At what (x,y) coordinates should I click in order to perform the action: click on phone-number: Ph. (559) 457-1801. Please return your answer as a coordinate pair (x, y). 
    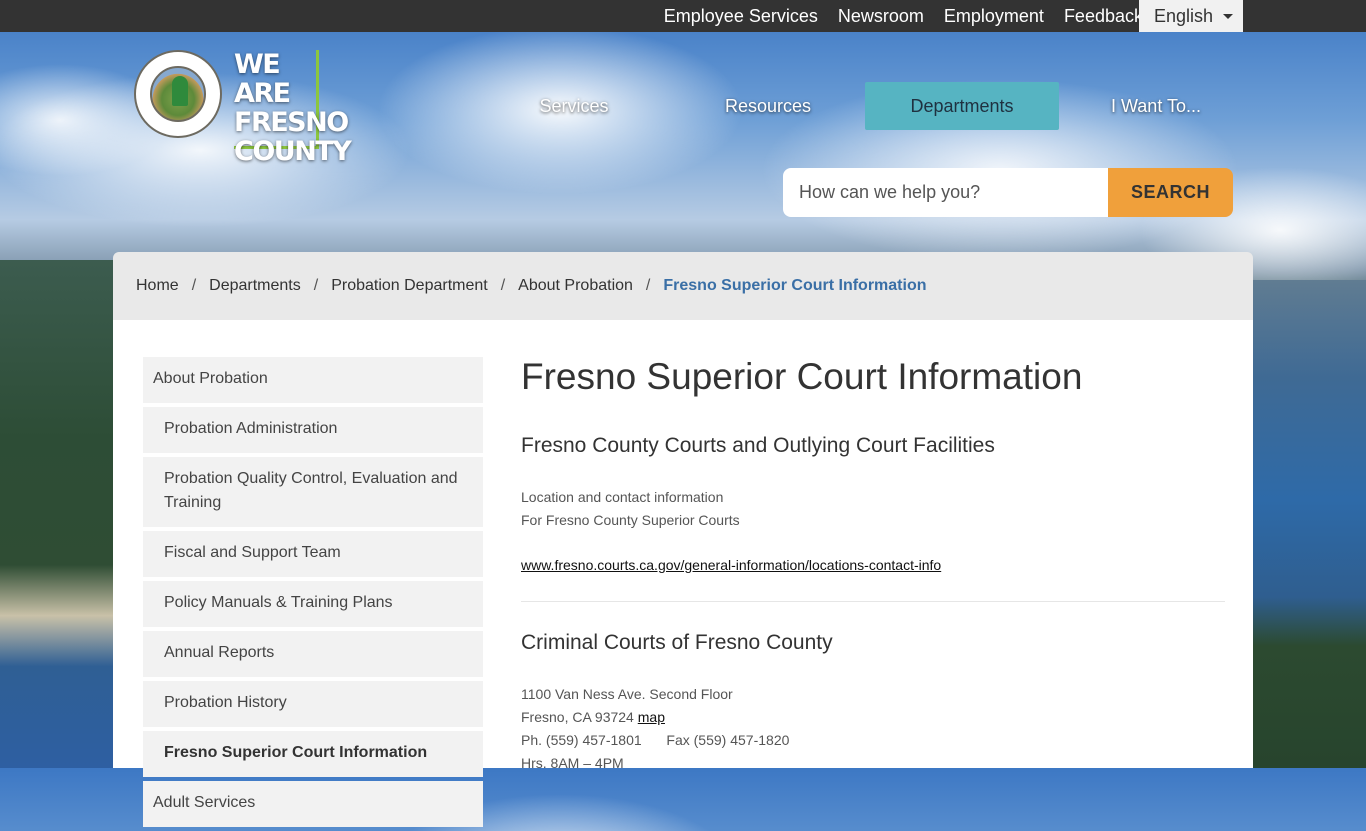
    Looking at the image, I should click on (581, 740).